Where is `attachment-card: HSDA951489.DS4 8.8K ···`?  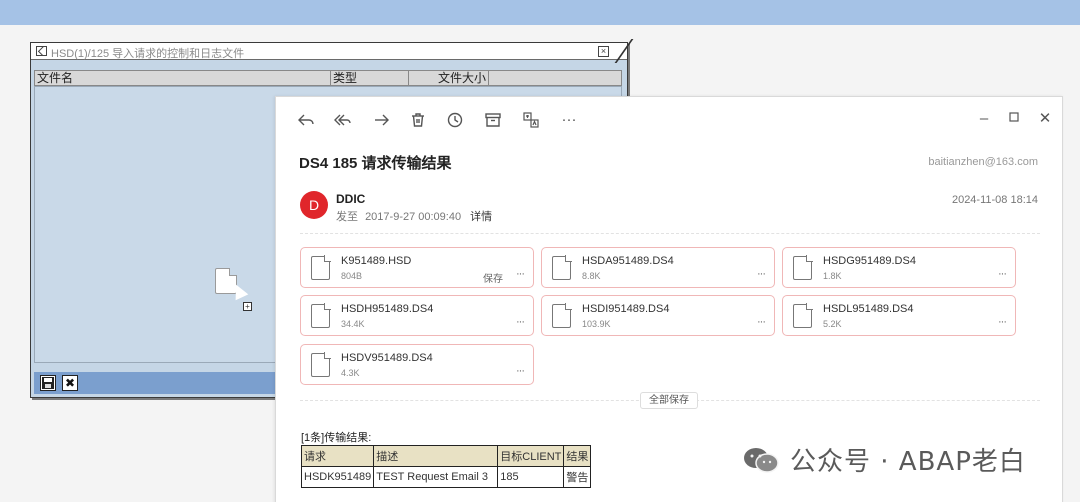 attachment-card: HSDA951489.DS4 8.8K ··· is located at coordinates (658, 267).